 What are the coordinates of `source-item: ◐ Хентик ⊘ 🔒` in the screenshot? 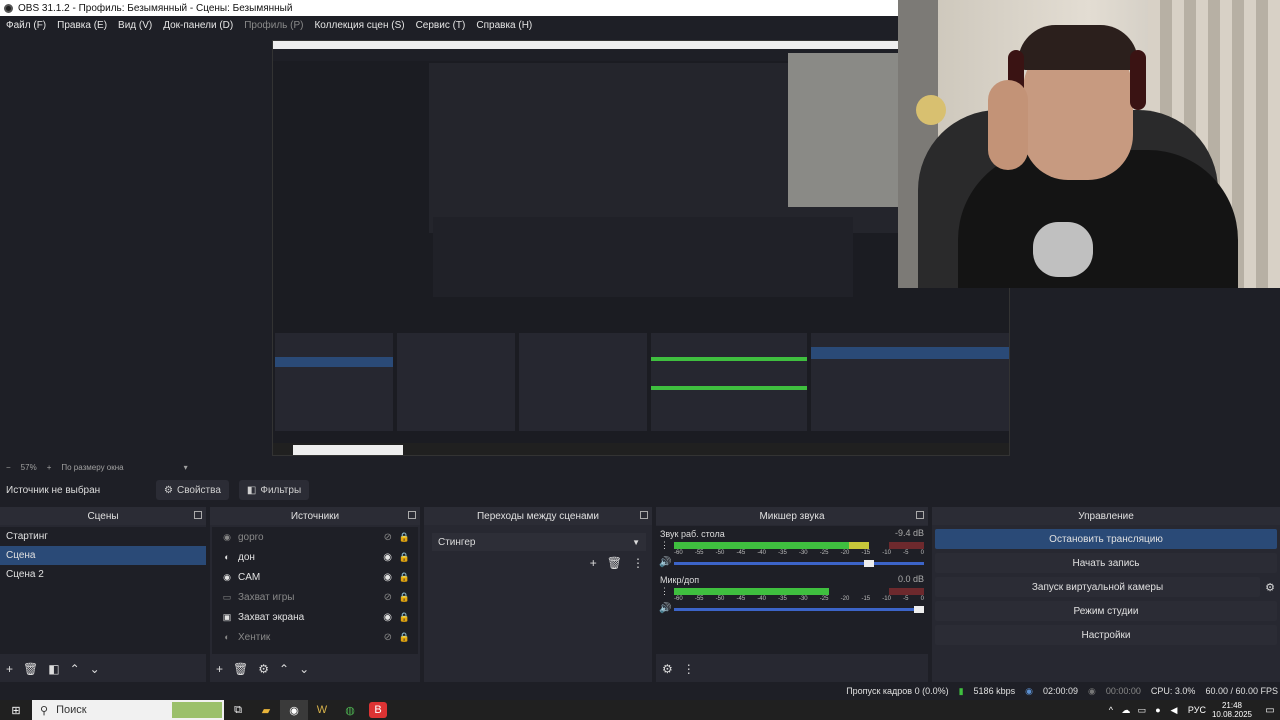 It's located at (315, 637).